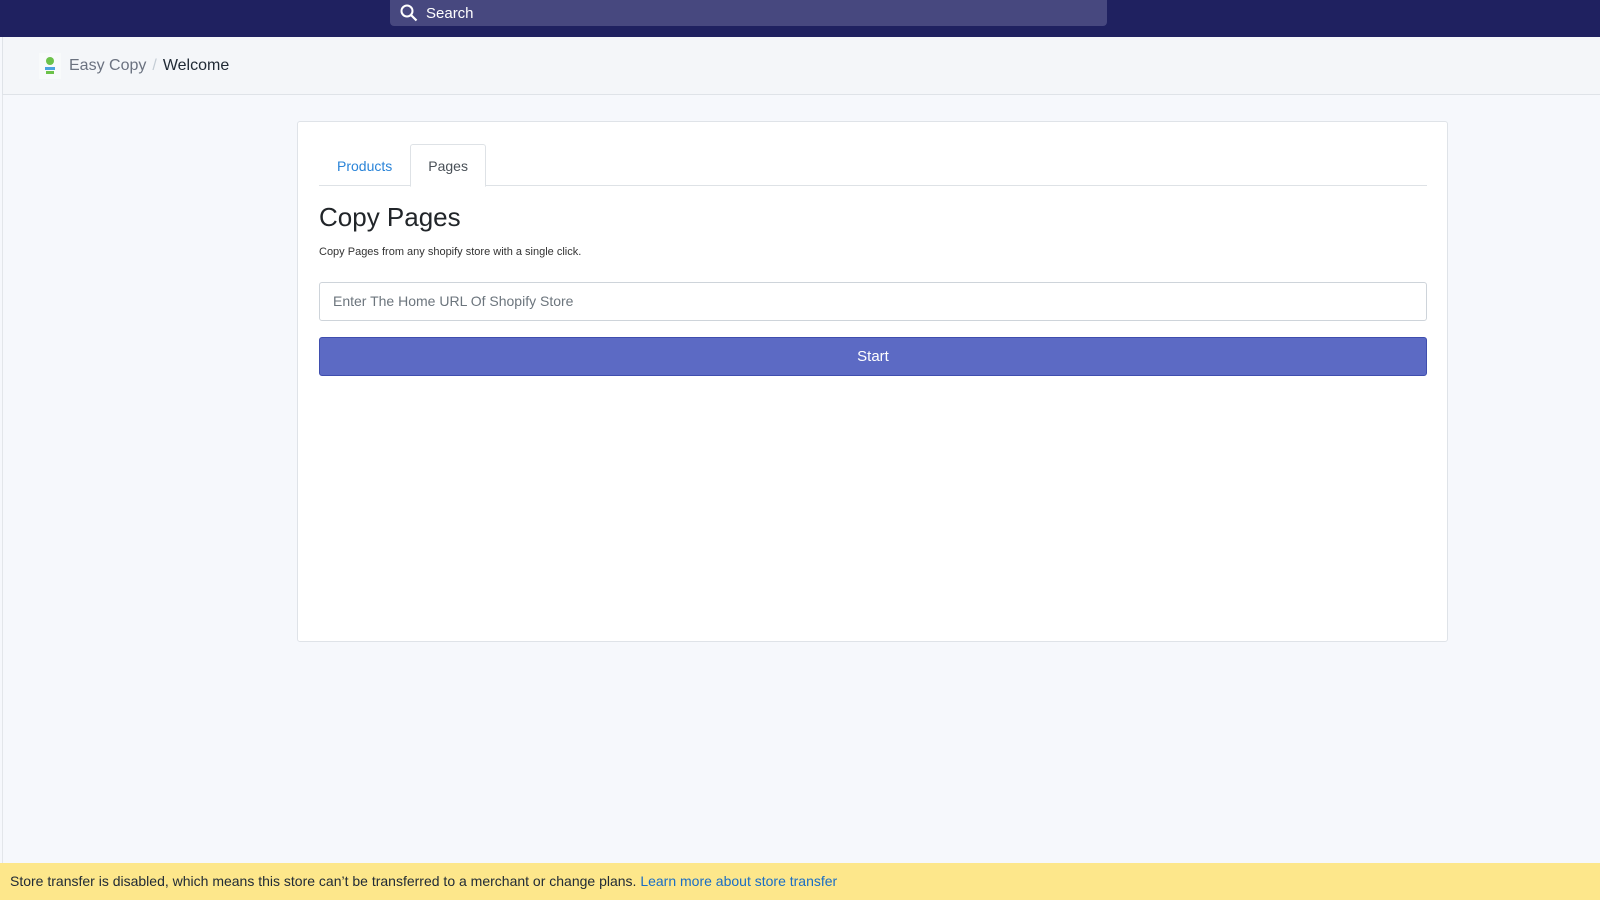 This screenshot has width=1600, height=900. Describe the element at coordinates (748, 13) in the screenshot. I see `search-input: Search` at that location.